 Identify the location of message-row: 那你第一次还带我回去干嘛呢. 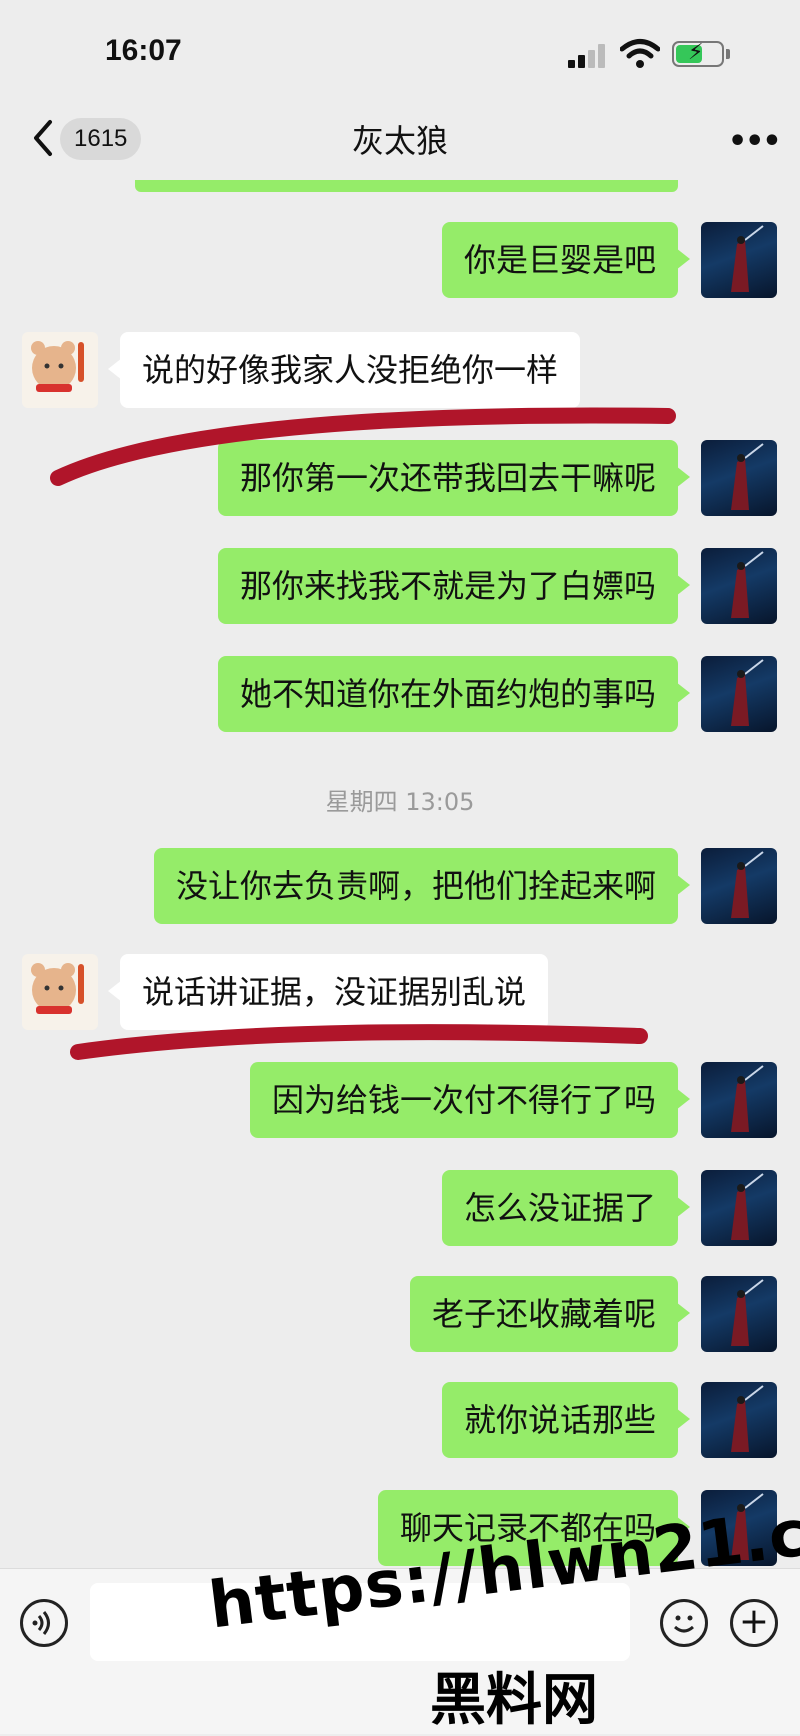
(400, 480).